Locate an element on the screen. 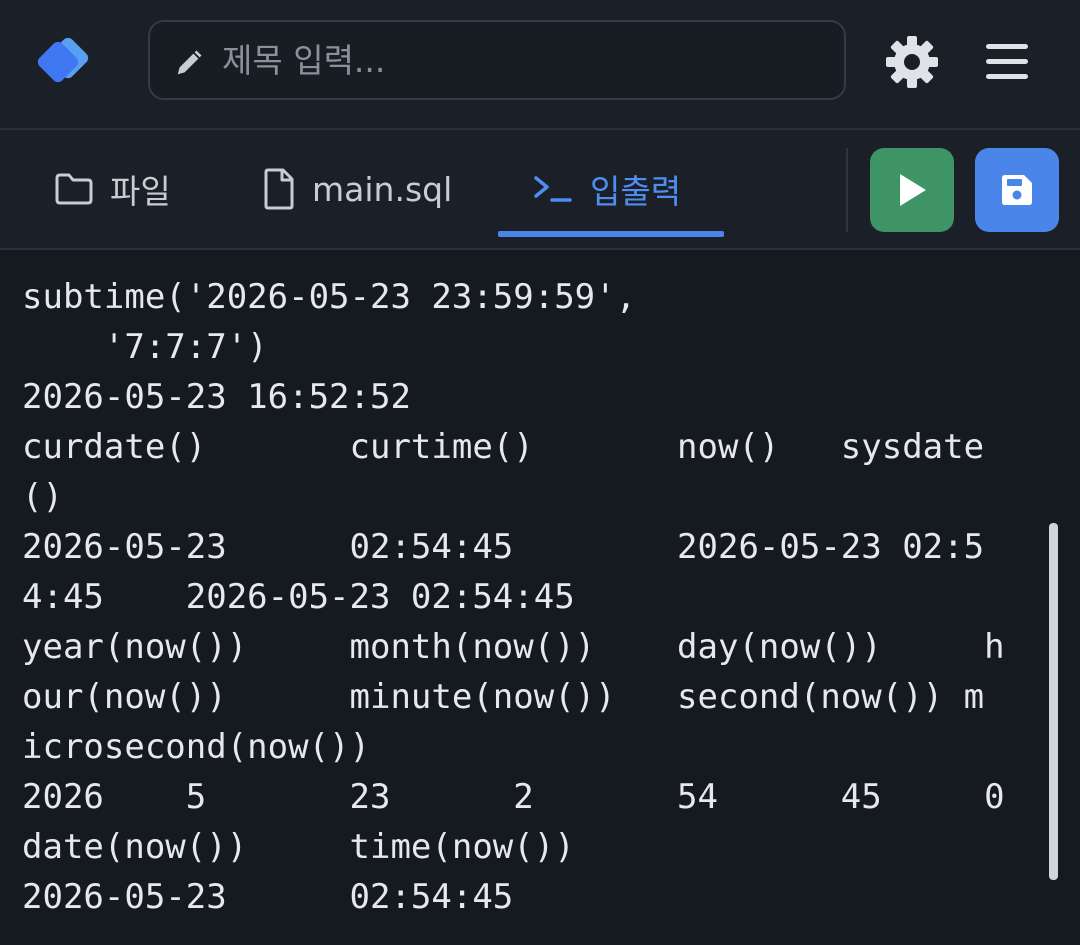 The width and height of the screenshot is (1080, 945). title-input is located at coordinates (522, 60).